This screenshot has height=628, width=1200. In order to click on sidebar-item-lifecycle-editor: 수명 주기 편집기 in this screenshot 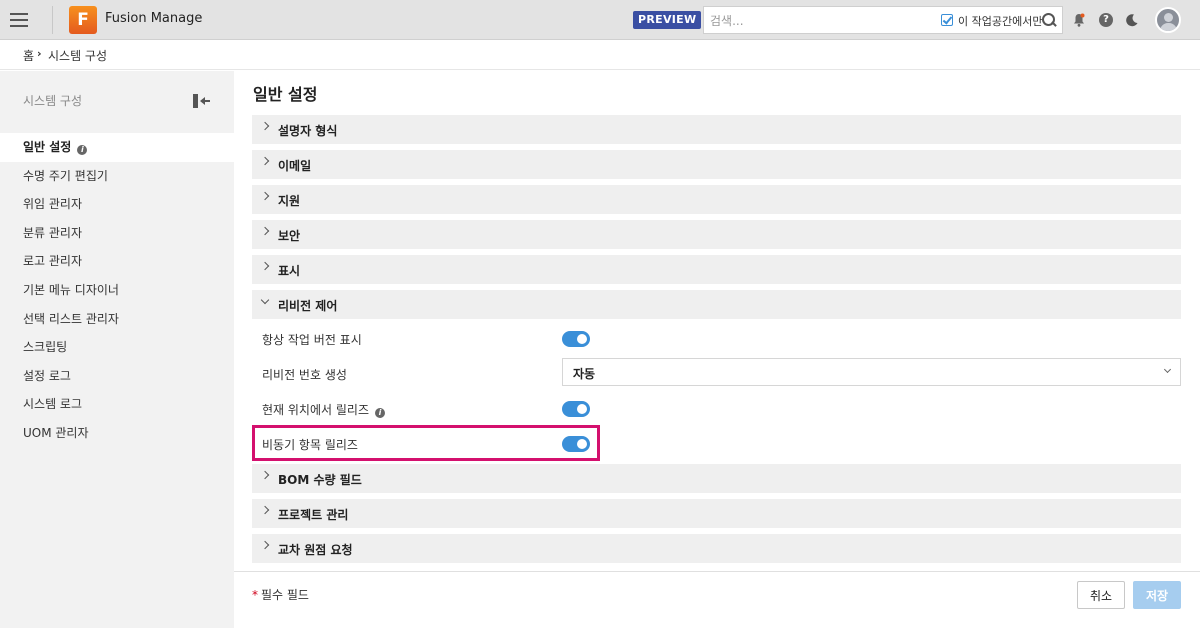, I will do `click(117, 176)`.